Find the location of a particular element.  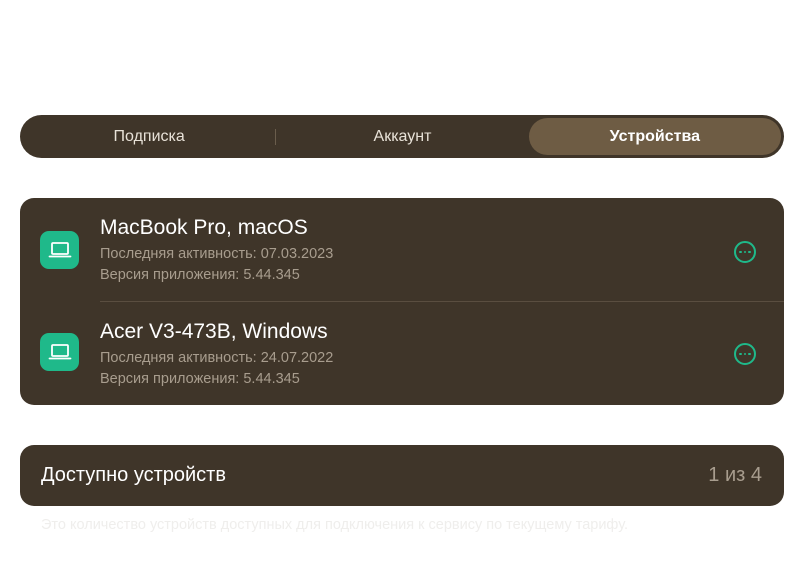

device-name: Acer V3-473B, Windows is located at coordinates (214, 331).